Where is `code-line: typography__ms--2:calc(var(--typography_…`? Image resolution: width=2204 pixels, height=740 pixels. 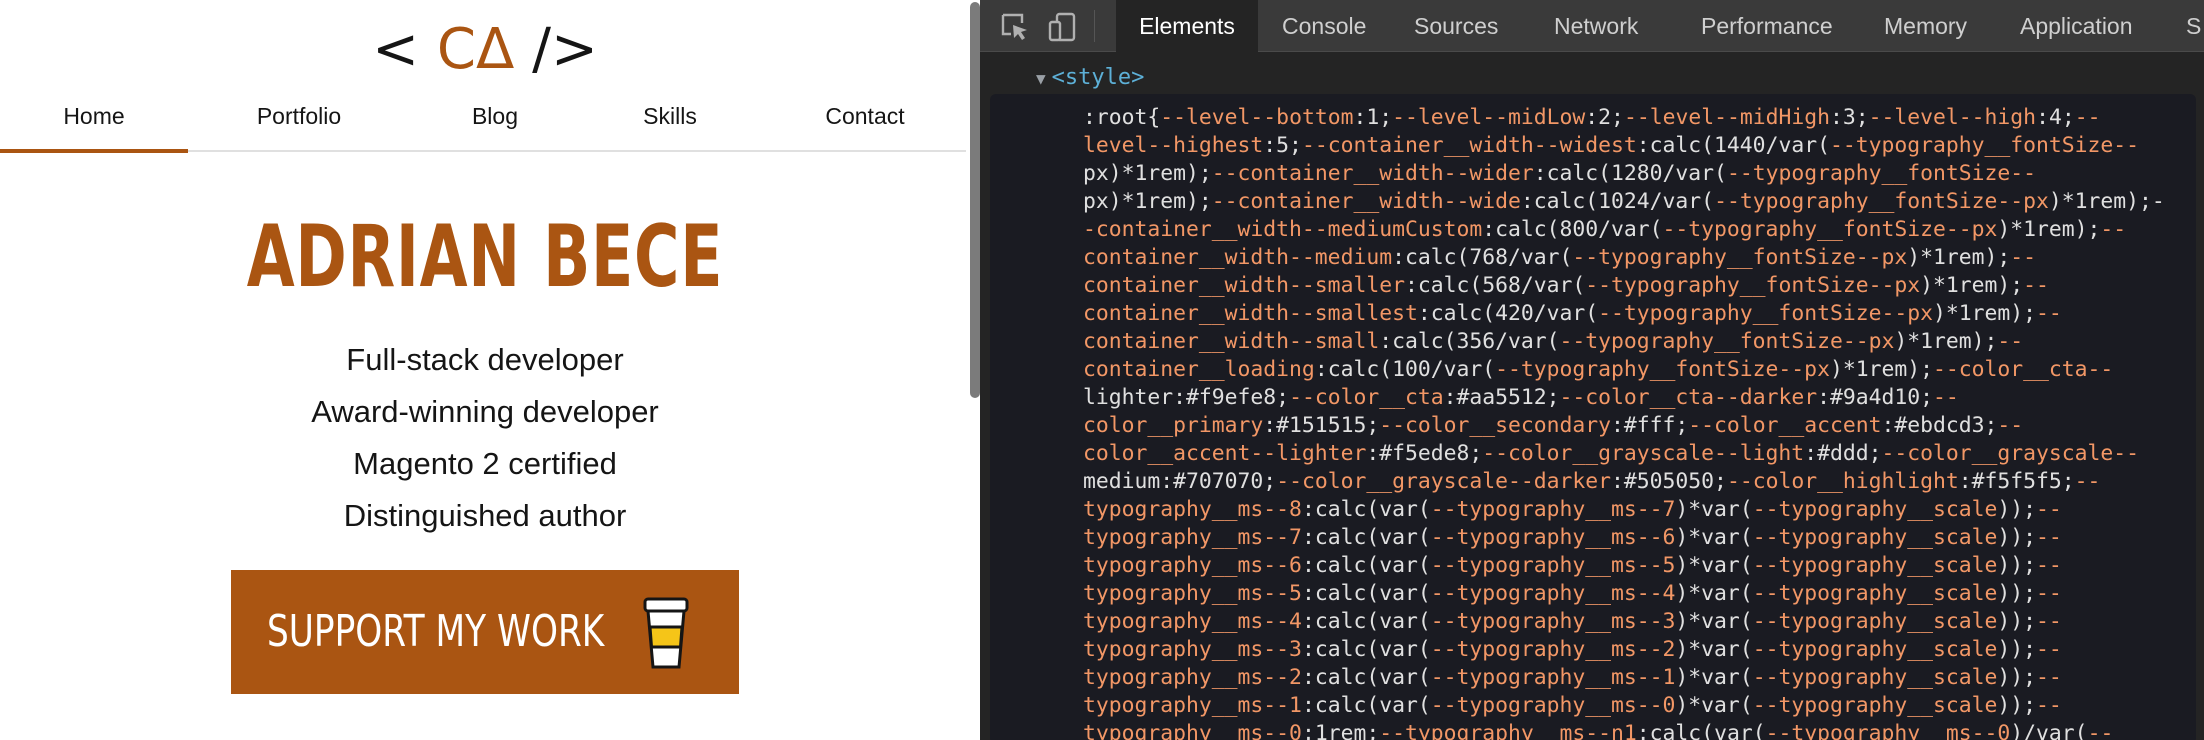
code-line: typography__ms--2:calc(var(--typography_… is located at coordinates (1572, 677).